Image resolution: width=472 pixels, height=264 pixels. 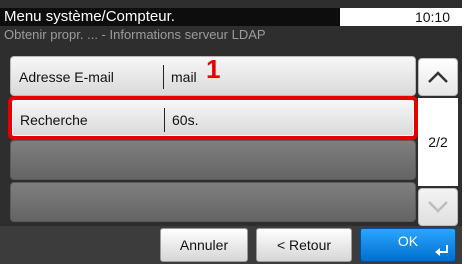 I want to click on cancel-button-label: Annuler, so click(x=204, y=245).